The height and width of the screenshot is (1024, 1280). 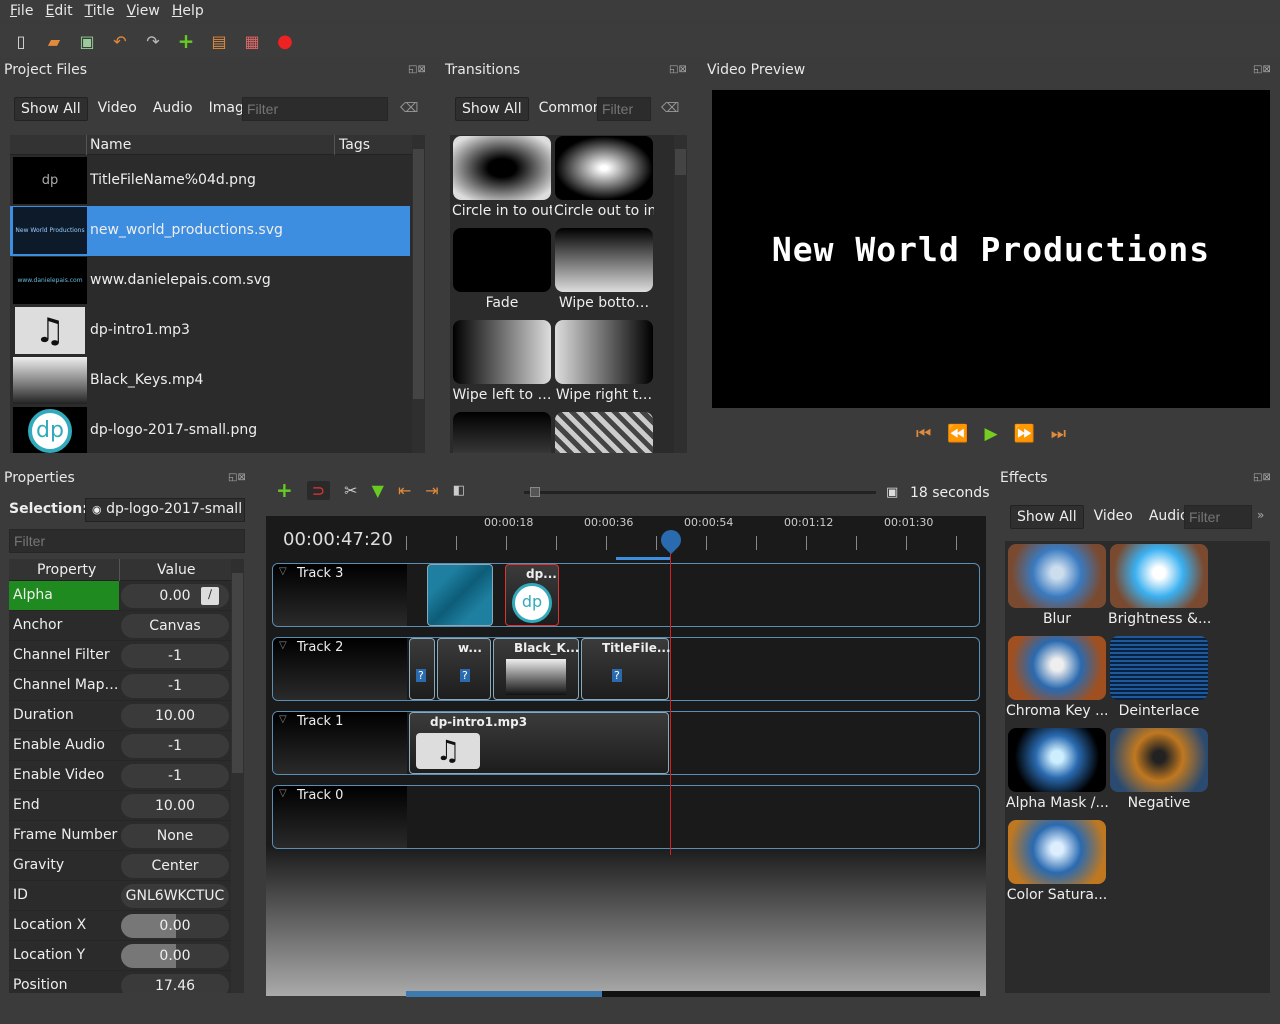 I want to click on save-project-icon: ▣, so click(x=87, y=41).